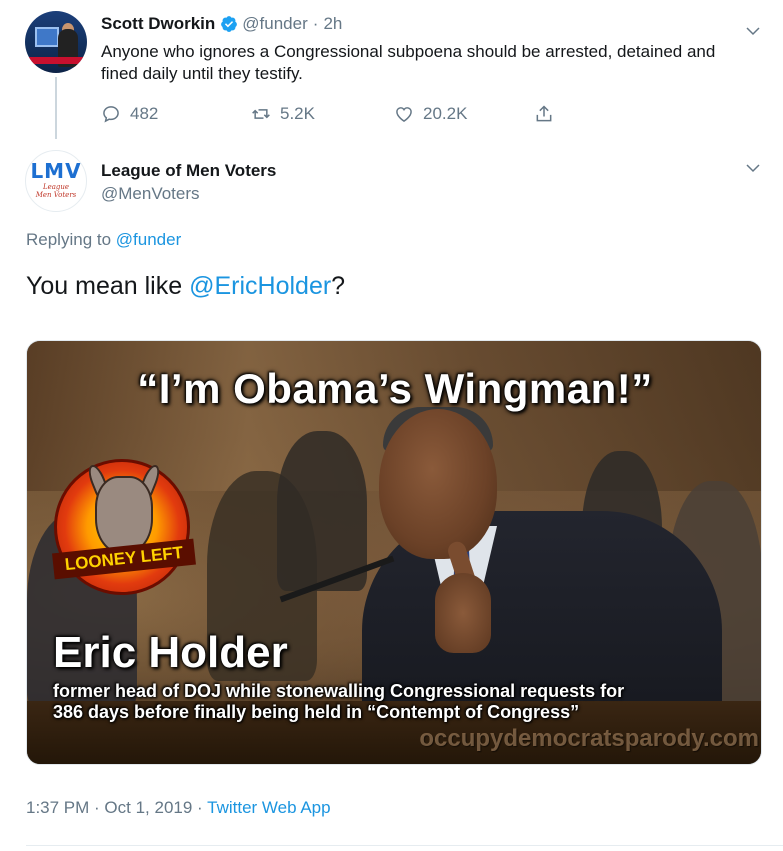 This screenshot has height=851, width=783. What do you see at coordinates (56, 171) in the screenshot?
I see `avatar-logo-text: LMV` at bounding box center [56, 171].